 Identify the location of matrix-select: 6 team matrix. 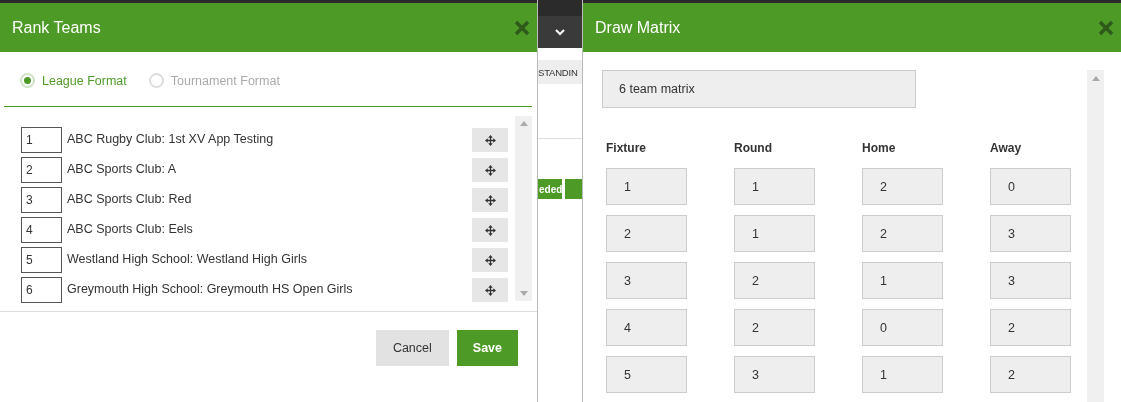
(759, 89).